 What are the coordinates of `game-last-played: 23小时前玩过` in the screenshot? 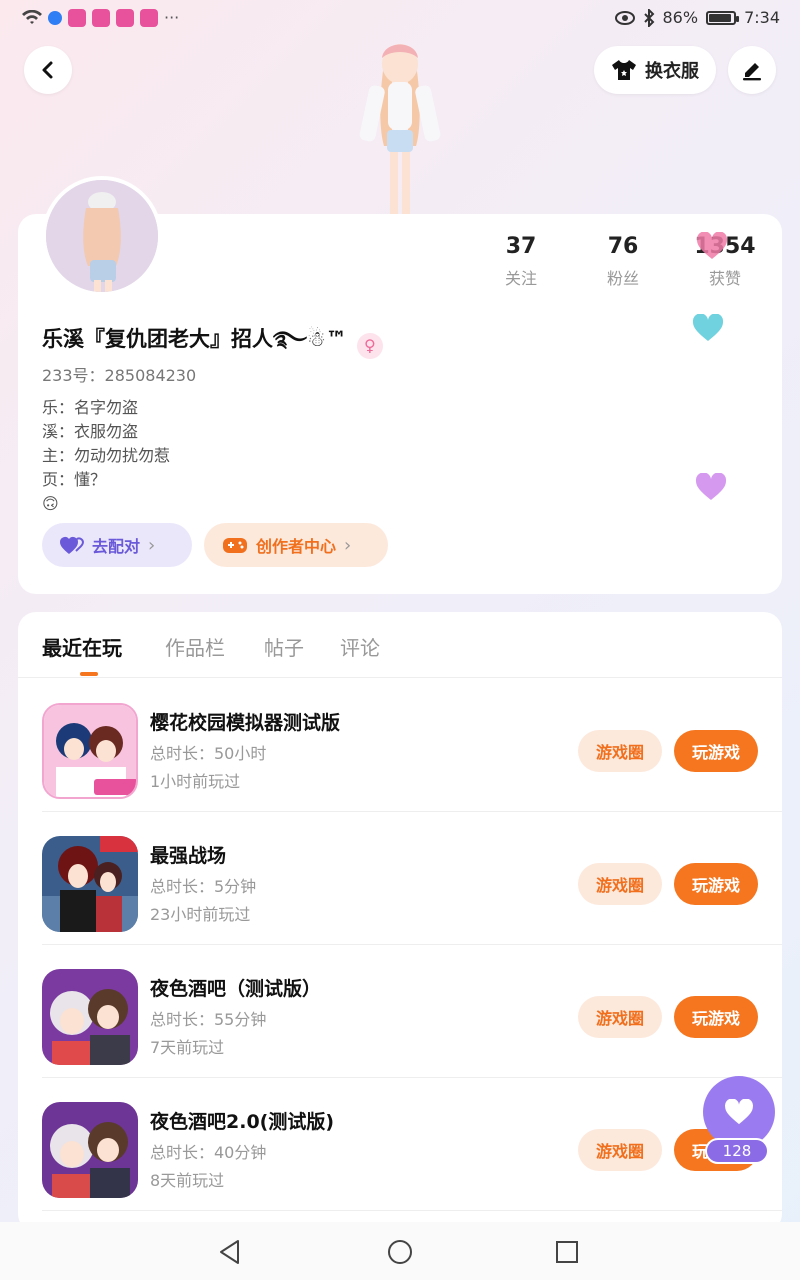 It's located at (200, 914).